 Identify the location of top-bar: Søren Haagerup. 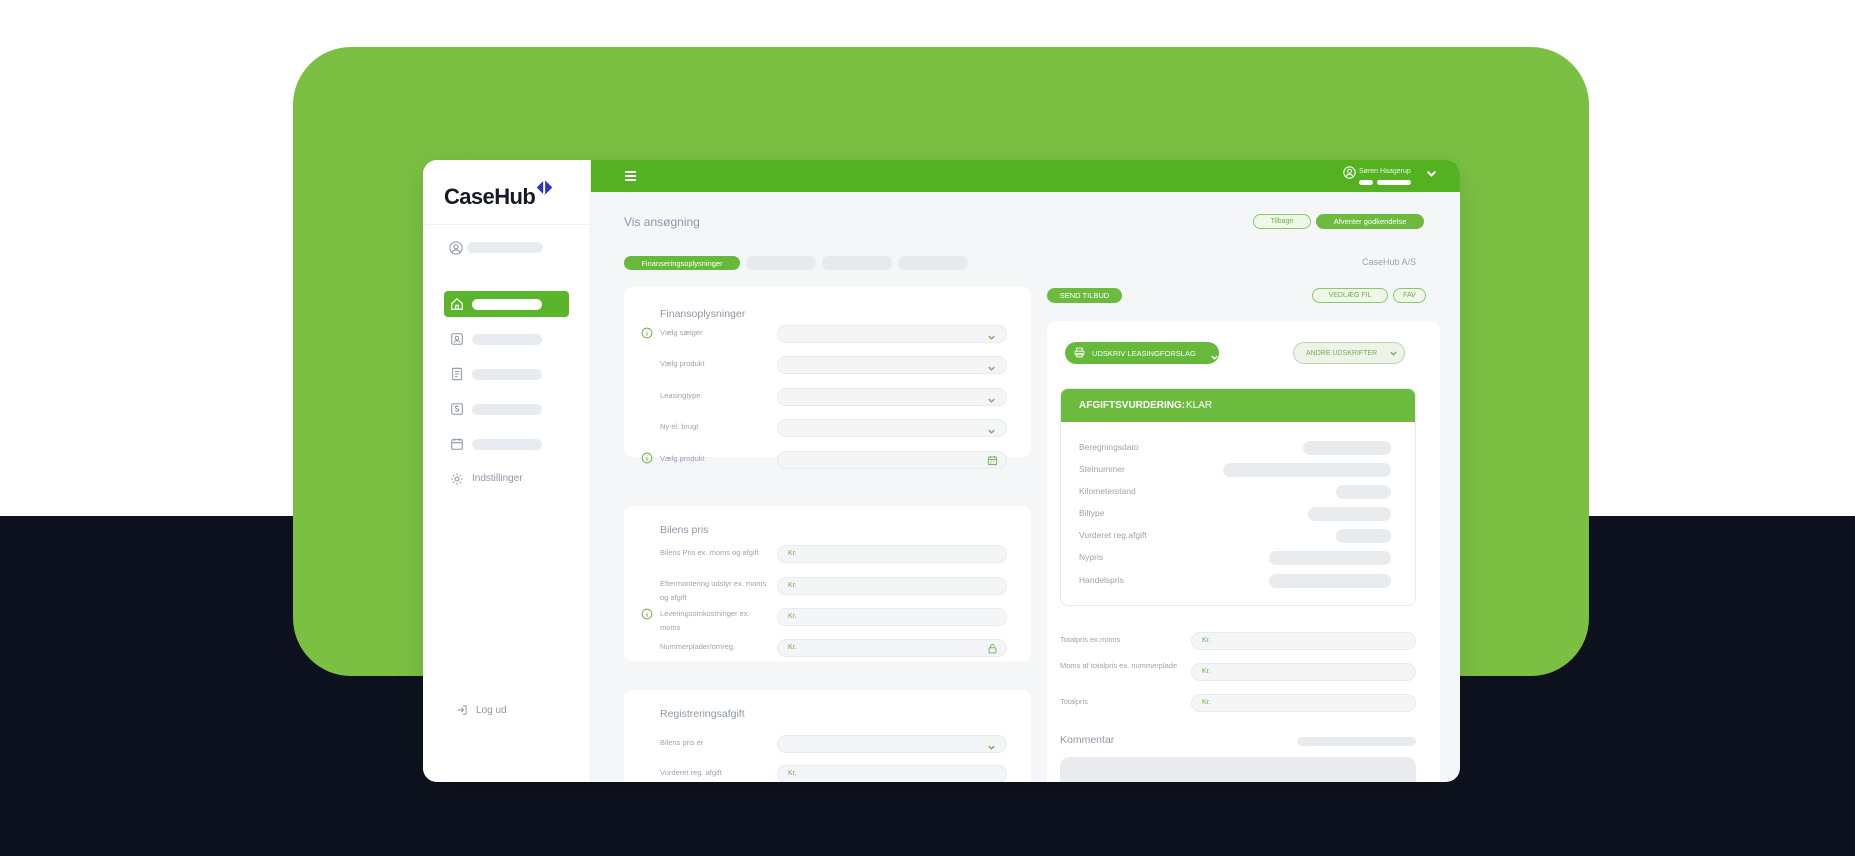
(1025, 176).